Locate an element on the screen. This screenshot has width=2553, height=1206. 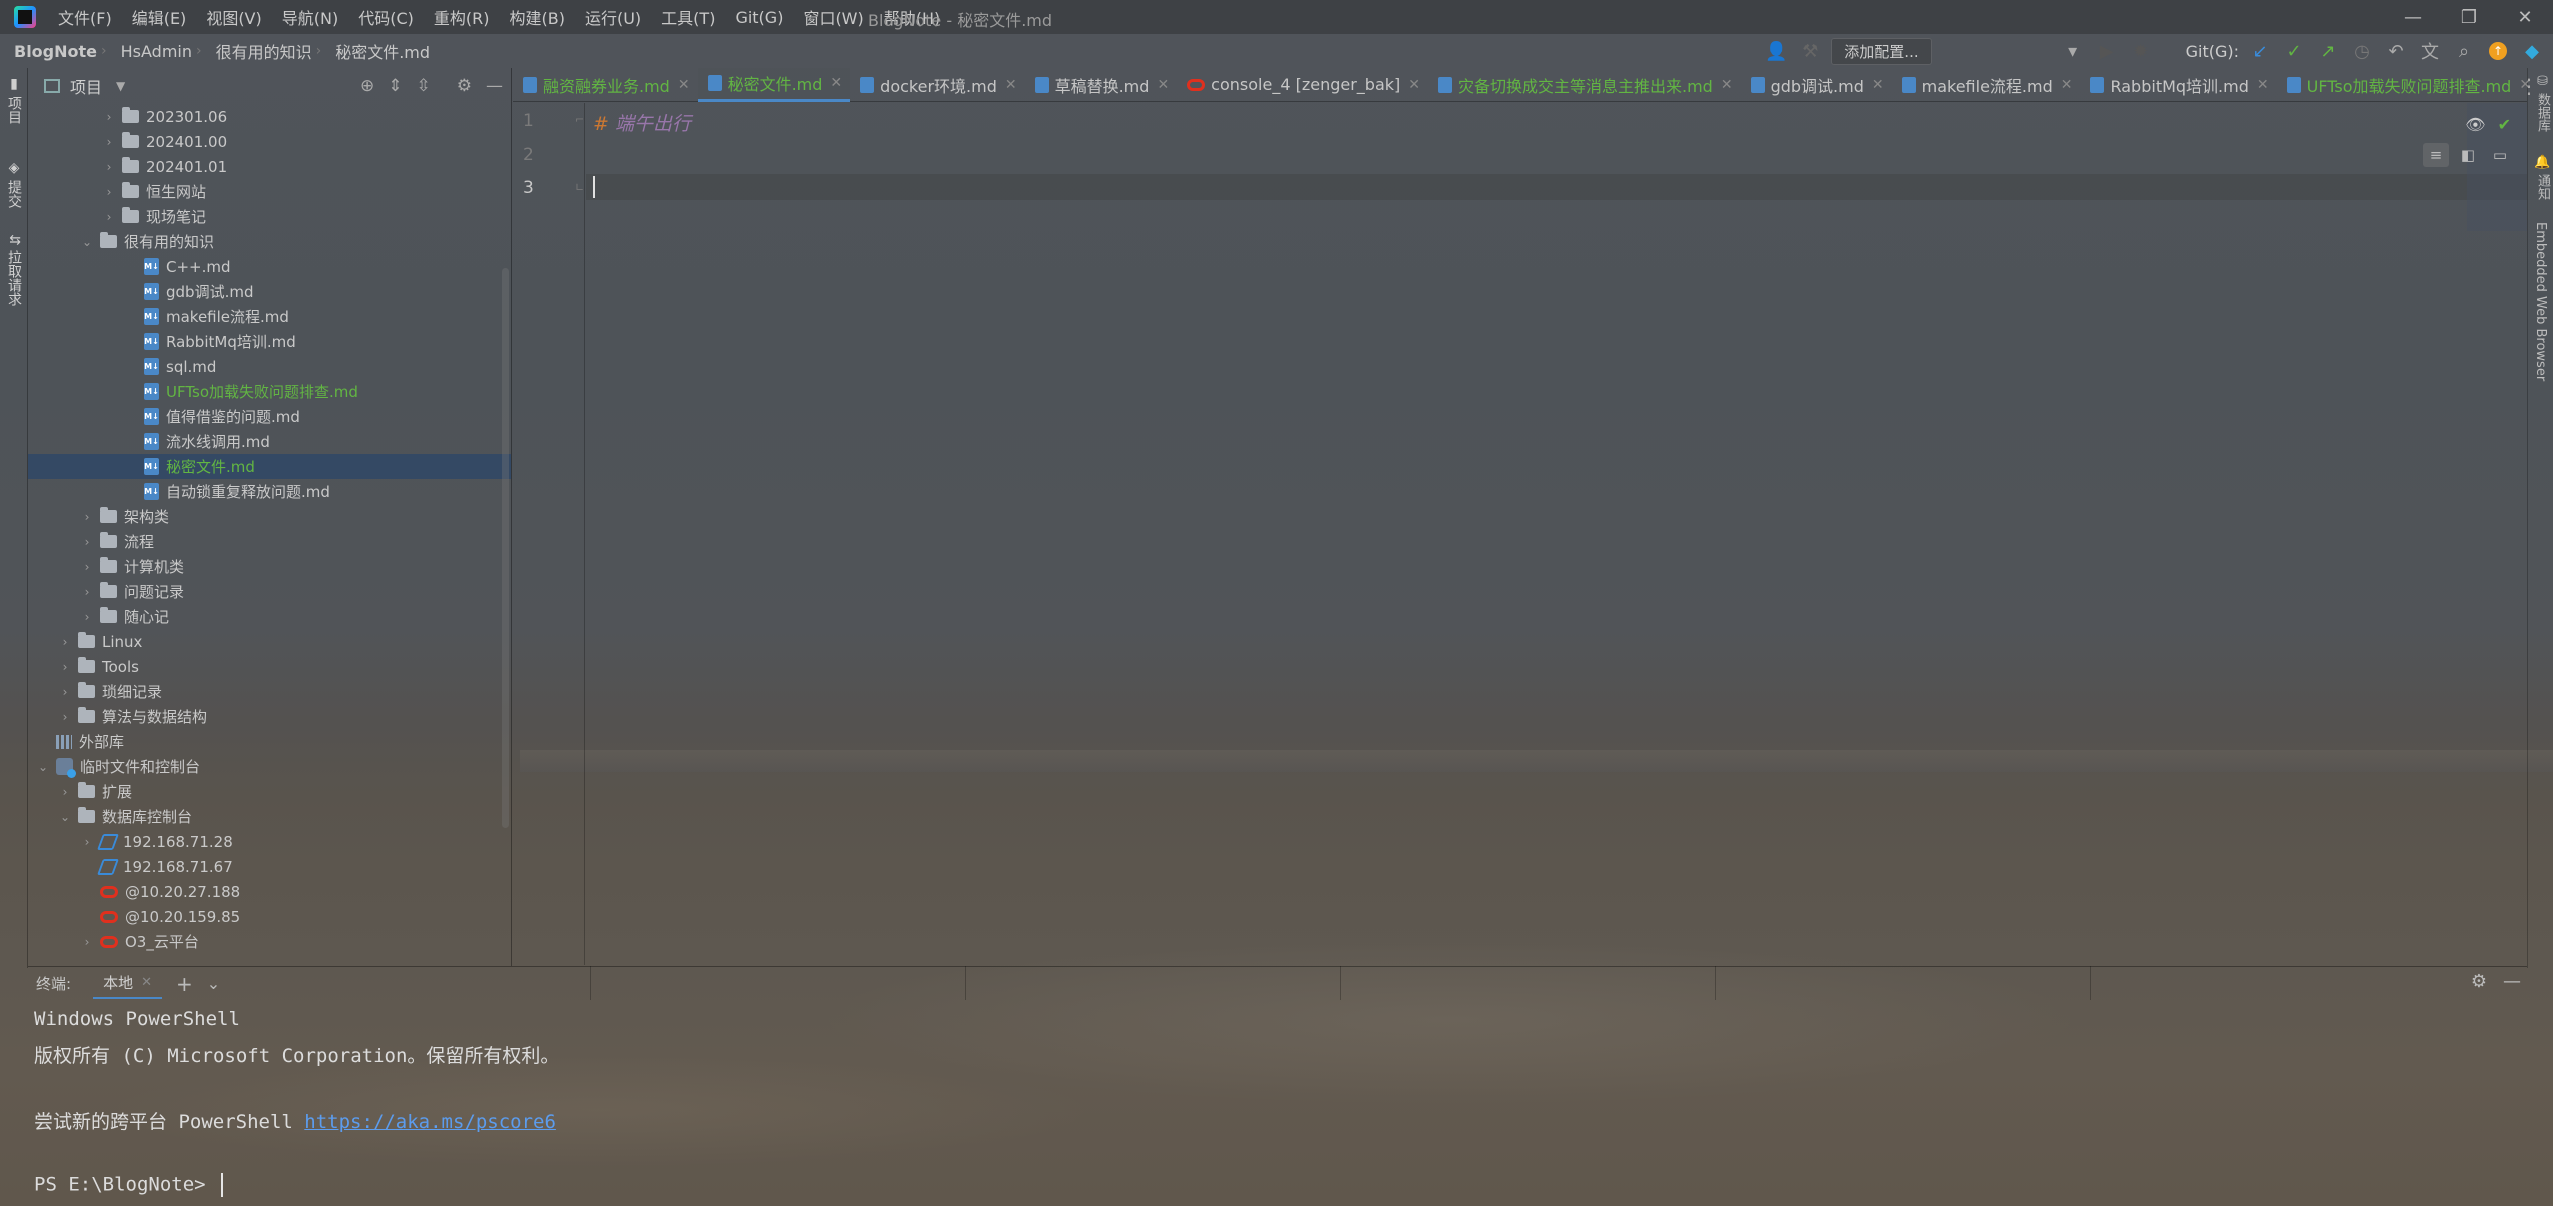
tree-item: › 恒生网站 is located at coordinates (269, 191).